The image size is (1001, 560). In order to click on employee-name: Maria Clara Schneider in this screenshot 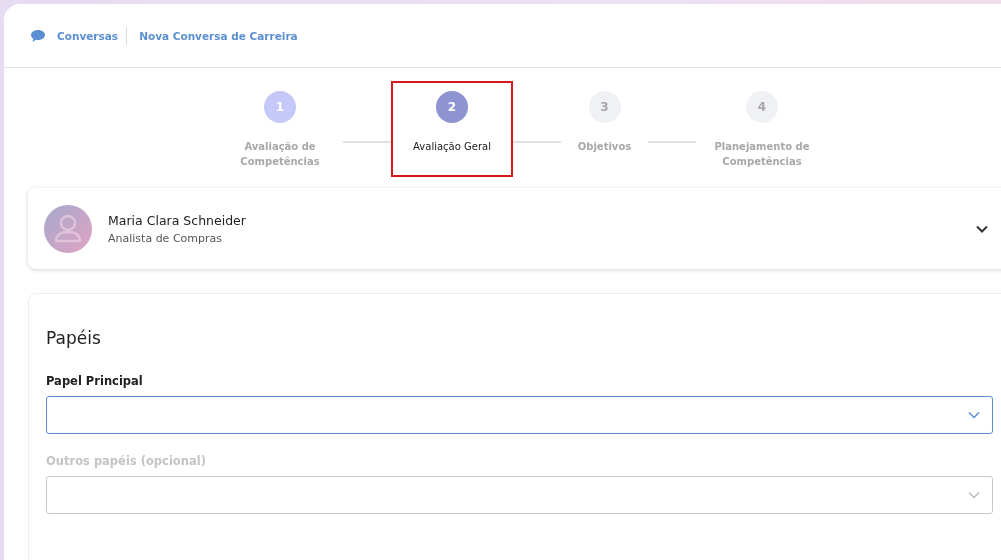, I will do `click(177, 220)`.